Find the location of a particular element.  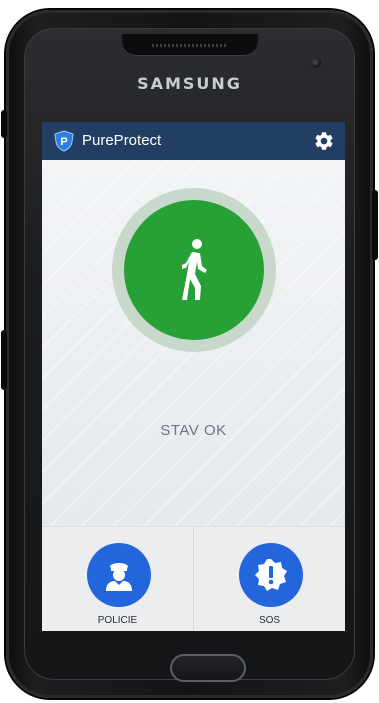

shield-logo-icon: P is located at coordinates (64, 141).